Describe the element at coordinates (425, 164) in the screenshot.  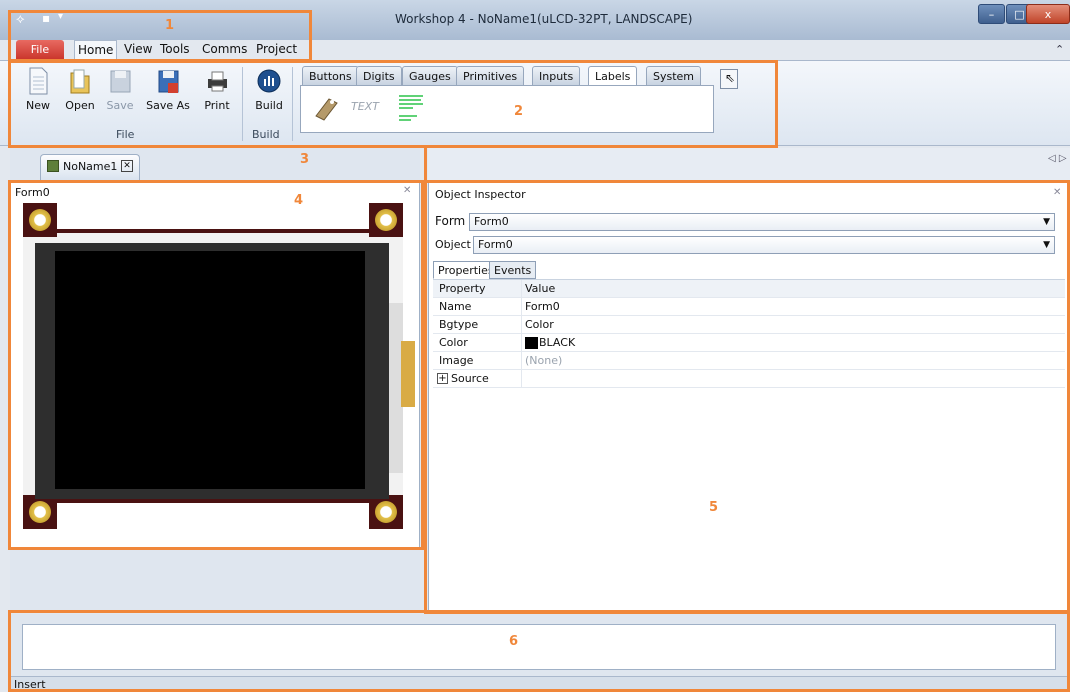
I see `annotation-divider` at that location.